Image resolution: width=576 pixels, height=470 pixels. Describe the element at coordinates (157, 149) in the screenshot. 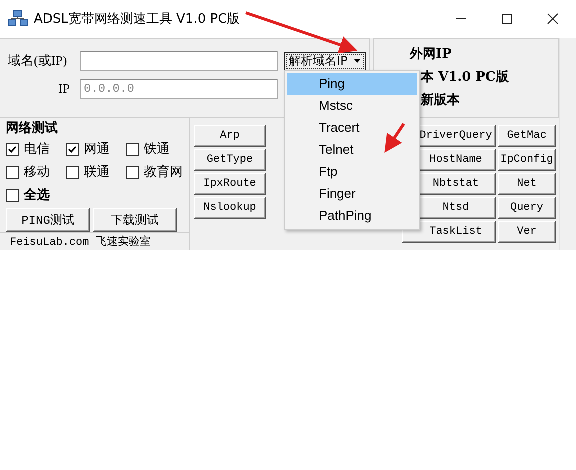

I see `carrier-checkbox: 铁通` at that location.